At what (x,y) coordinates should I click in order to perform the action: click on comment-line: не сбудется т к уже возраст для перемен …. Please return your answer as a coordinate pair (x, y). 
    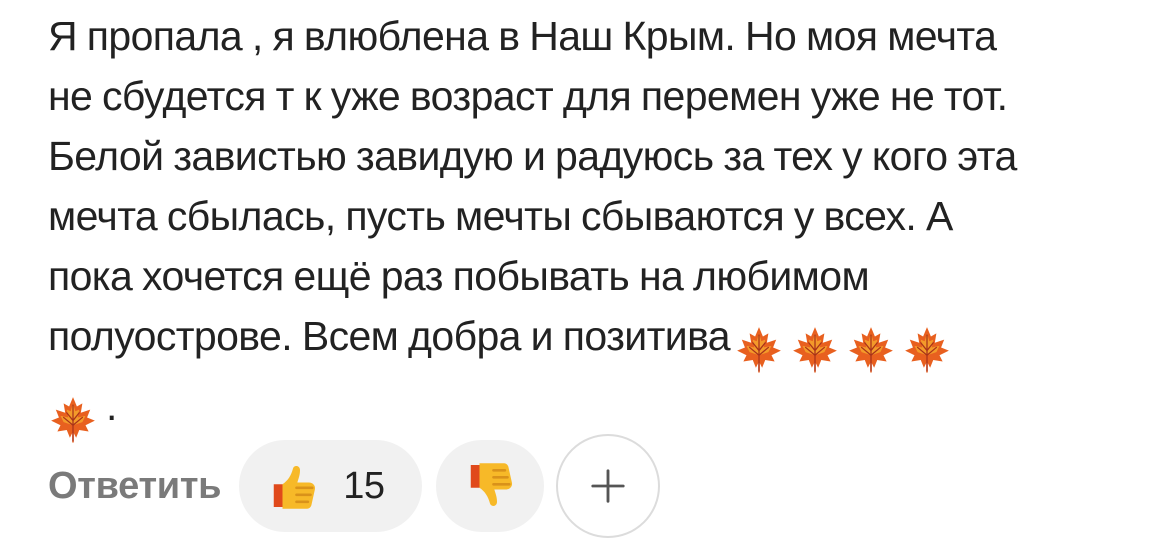
    Looking at the image, I should click on (528, 96).